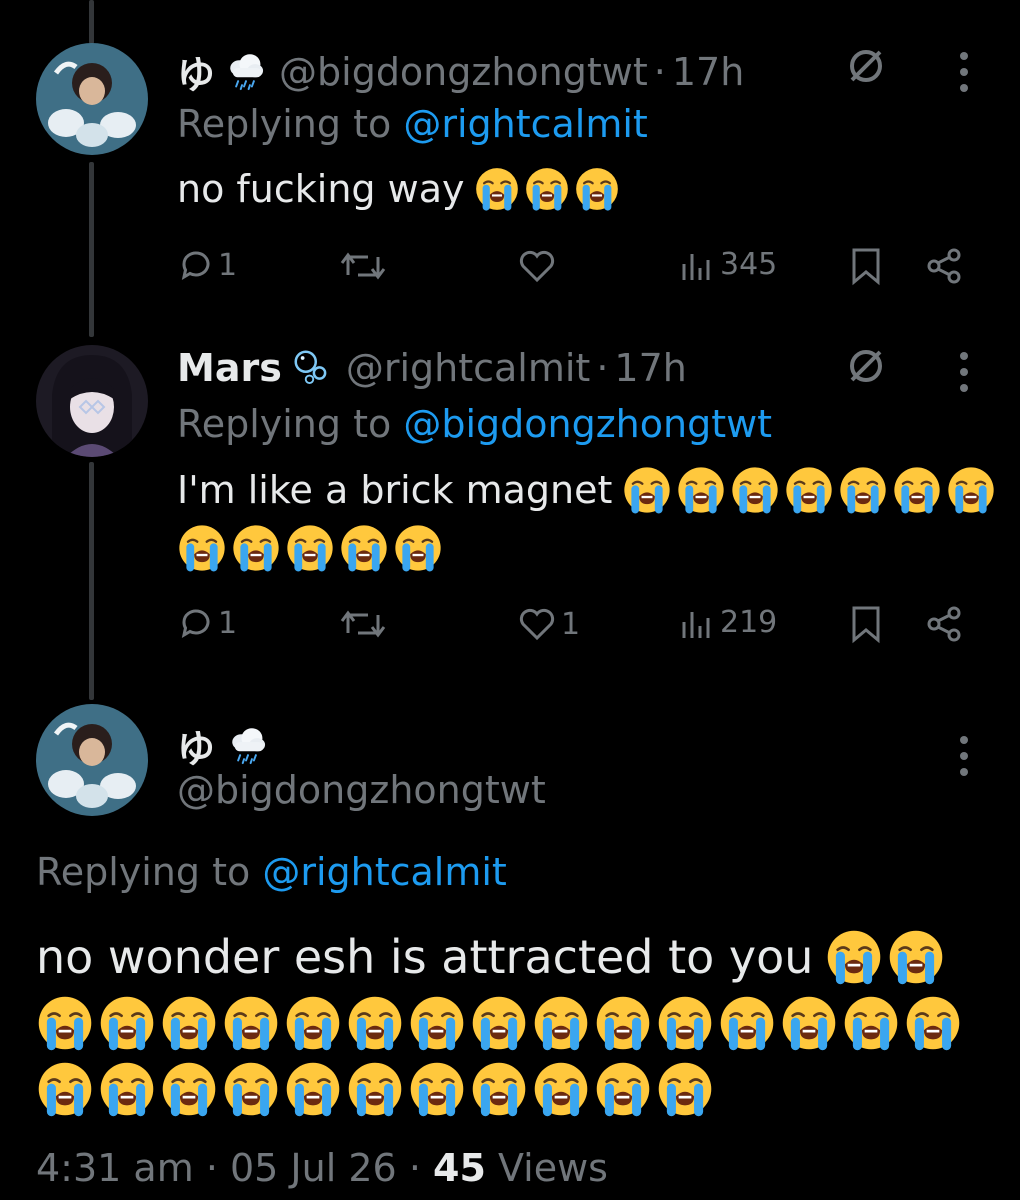  Describe the element at coordinates (749, 264) in the screenshot. I see `views-count: 345` at that location.